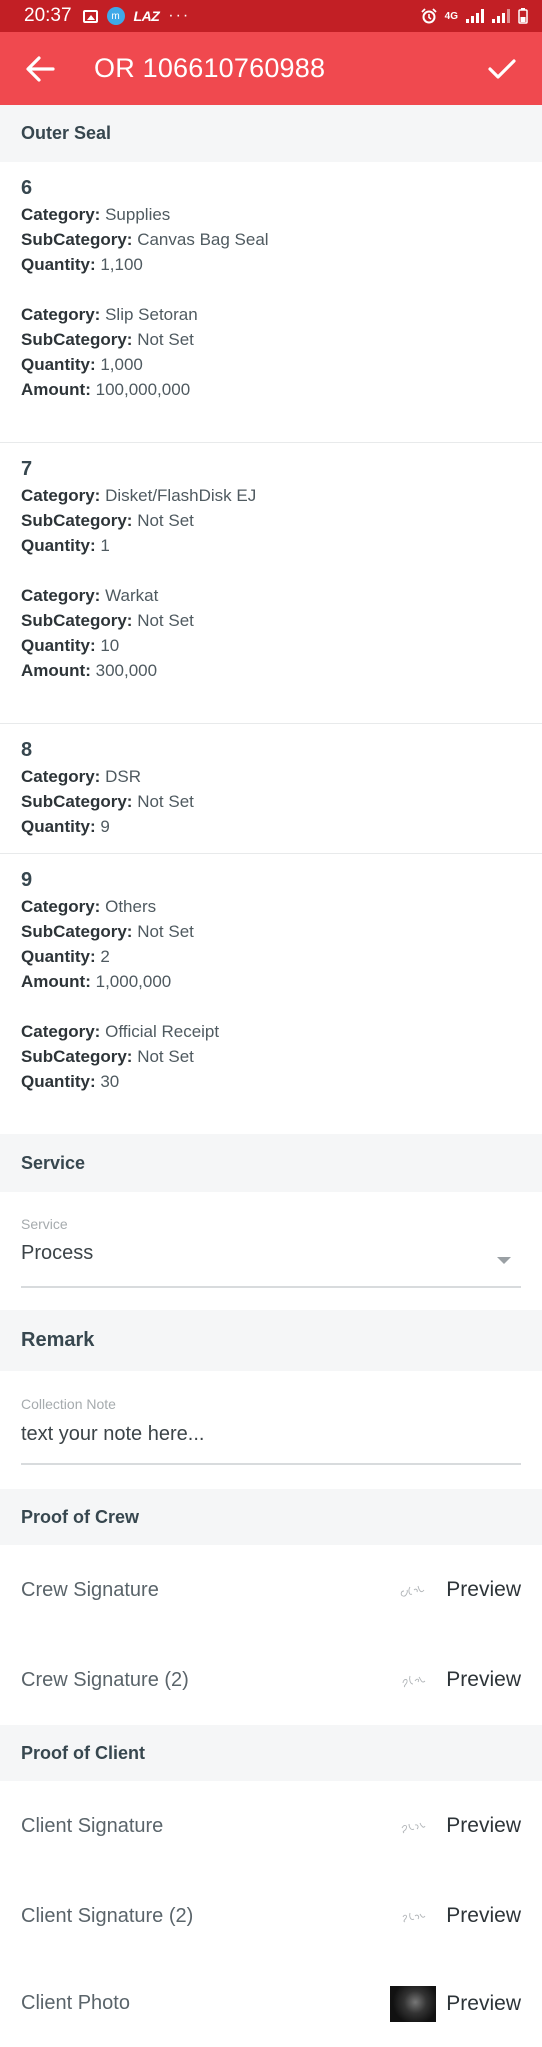  I want to click on app-bar: OR 106610760988, so click(271, 68).